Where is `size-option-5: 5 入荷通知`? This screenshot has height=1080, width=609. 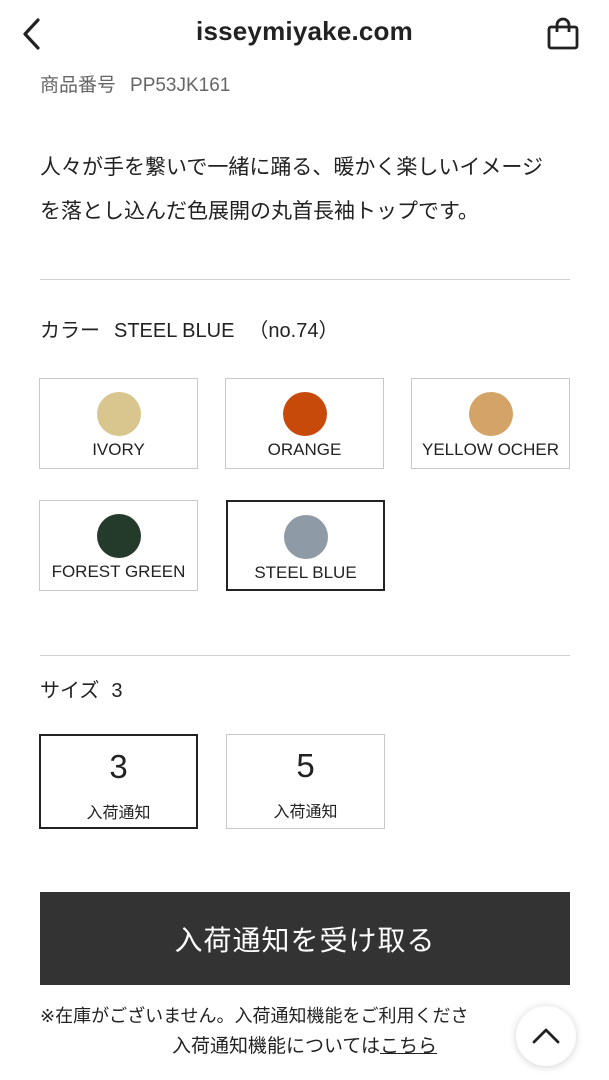 size-option-5: 5 入荷通知 is located at coordinates (305, 781).